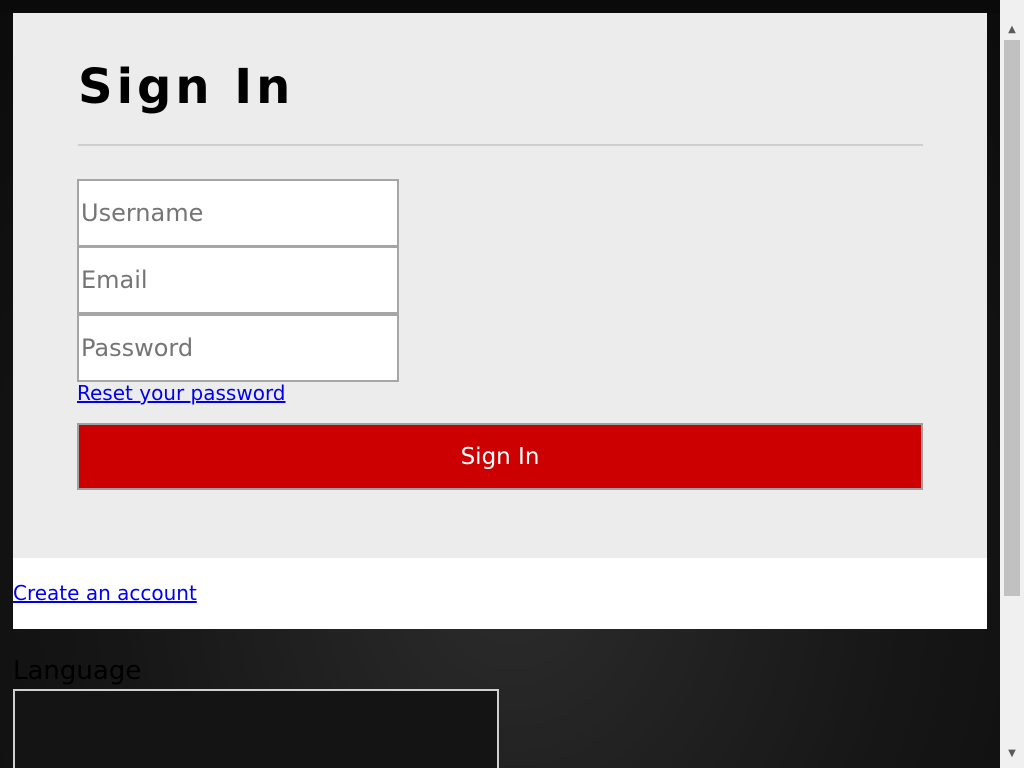 The height and width of the screenshot is (768, 1024). I want to click on page-title: Sign In, so click(186, 87).